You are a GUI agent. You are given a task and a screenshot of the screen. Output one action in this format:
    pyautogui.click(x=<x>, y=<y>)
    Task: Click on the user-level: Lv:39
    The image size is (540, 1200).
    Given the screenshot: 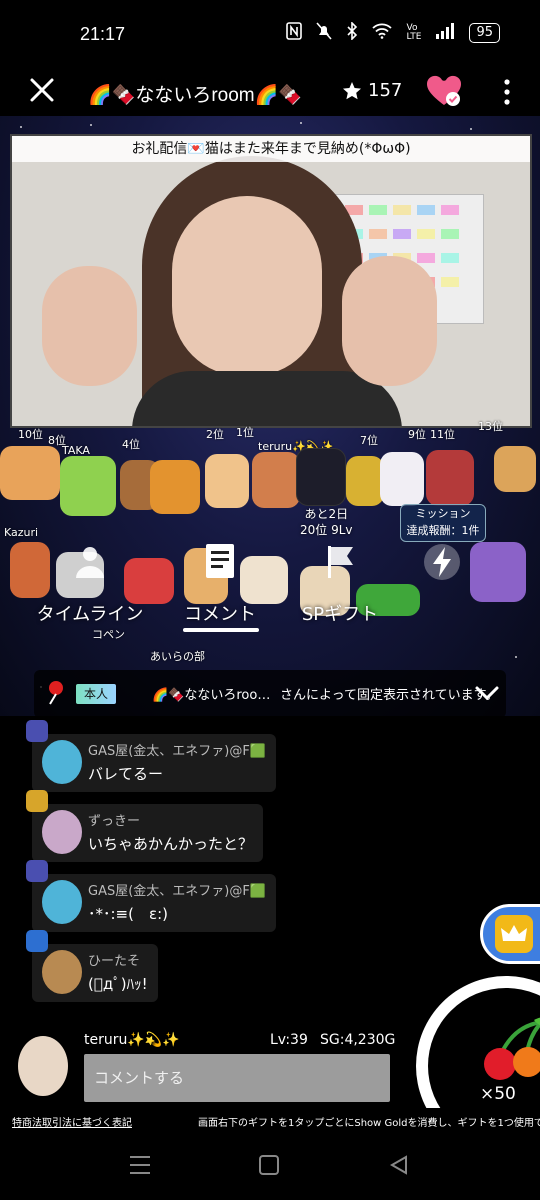 What is the action you would take?
    pyautogui.click(x=289, y=1040)
    